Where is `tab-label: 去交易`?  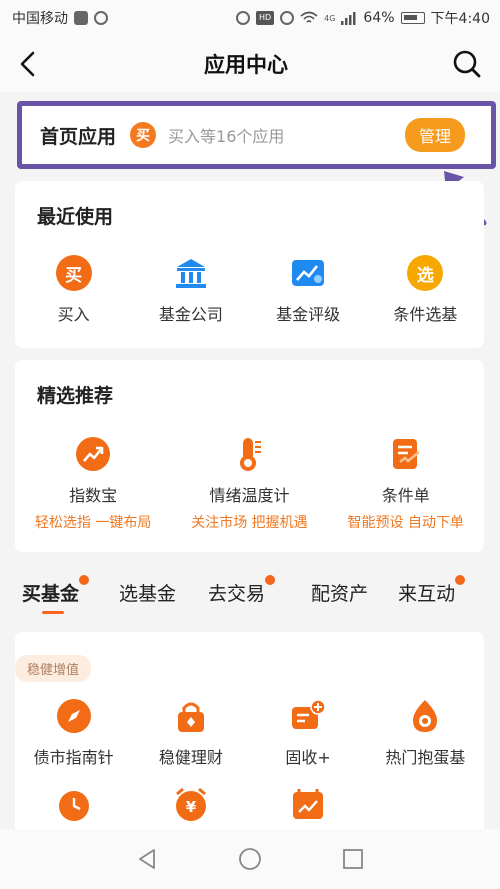 tab-label: 去交易 is located at coordinates (237, 593).